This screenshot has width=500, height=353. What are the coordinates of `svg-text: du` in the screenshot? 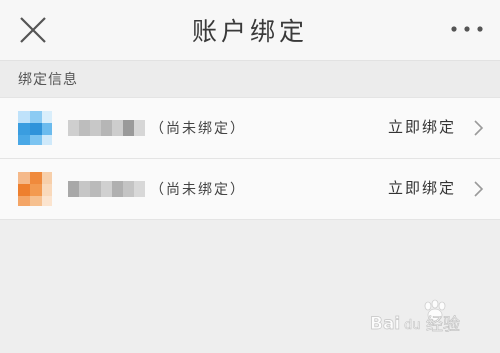 It's located at (412, 325).